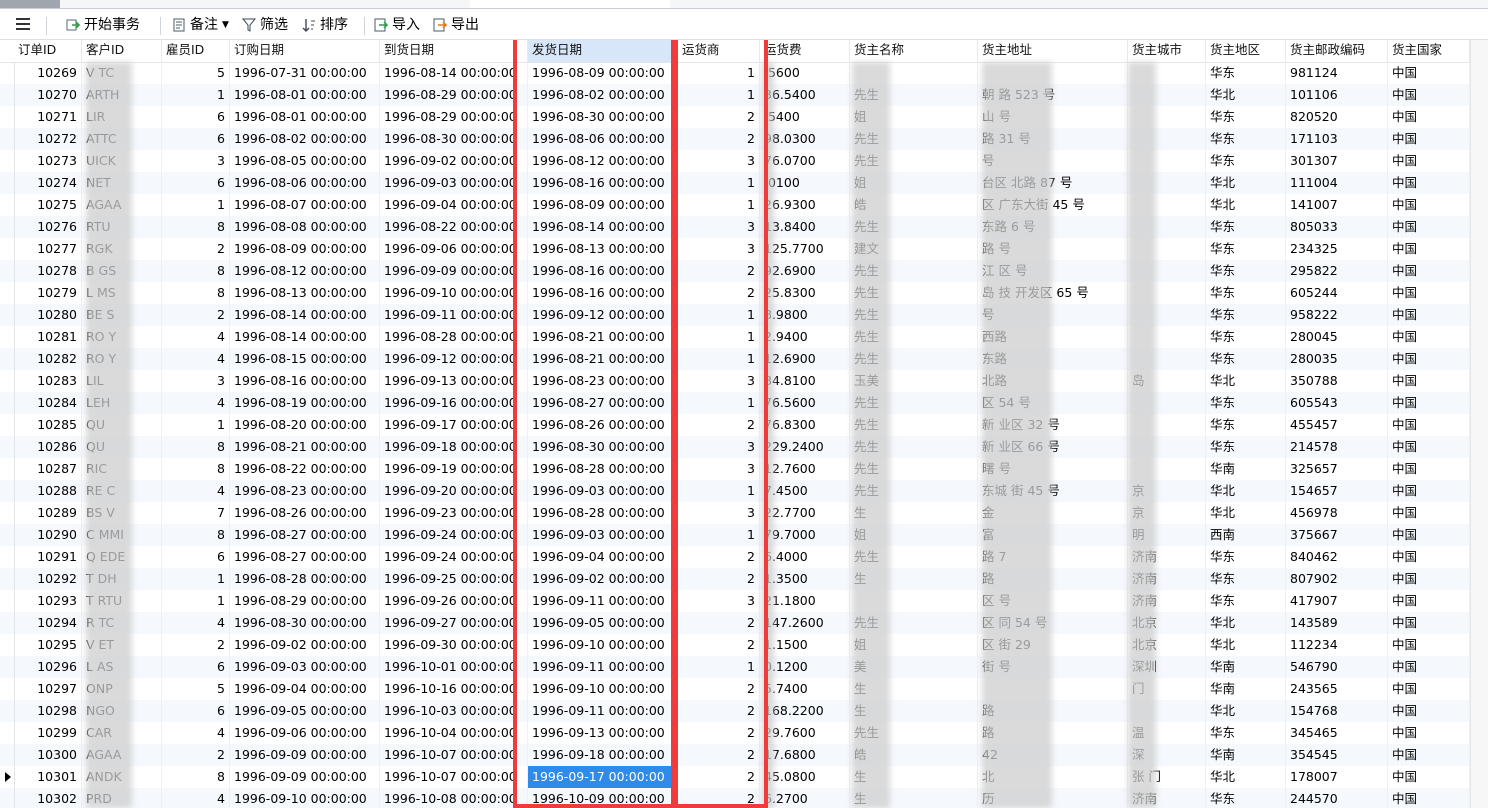 This screenshot has width=1488, height=808. Describe the element at coordinates (454, 579) in the screenshot. I see `cell-required-date: 1996-09-25 00:00:00` at that location.